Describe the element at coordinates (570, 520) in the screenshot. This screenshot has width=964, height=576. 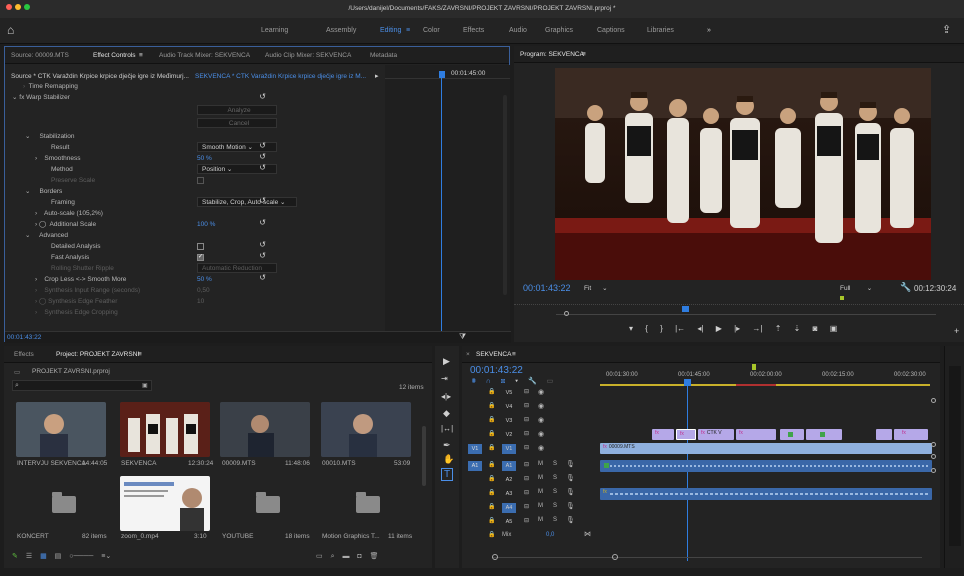
I see `microphone-icon: 🎙` at that location.